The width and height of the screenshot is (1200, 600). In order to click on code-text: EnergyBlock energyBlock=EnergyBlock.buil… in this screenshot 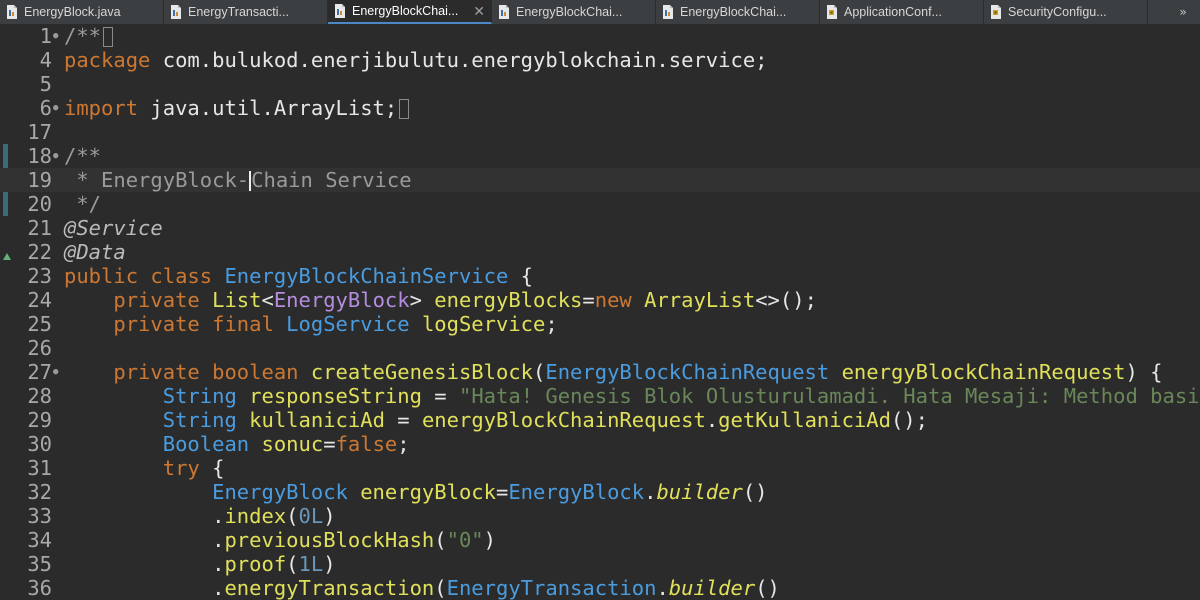, I will do `click(416, 492)`.